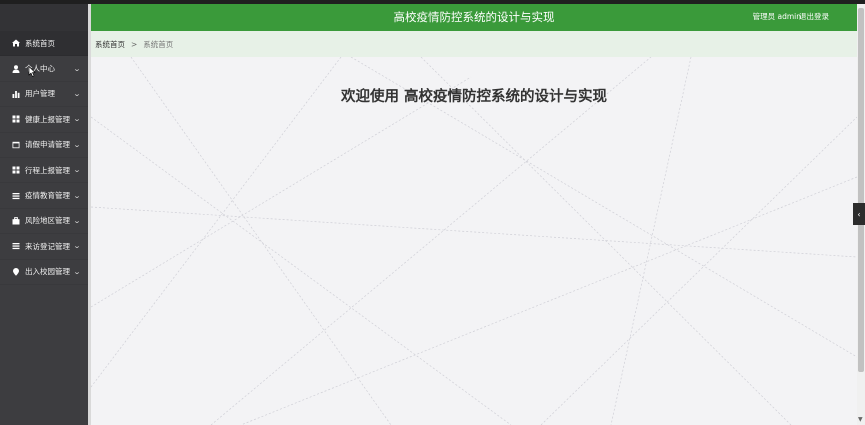 This screenshot has height=425, width=865. I want to click on sidebar-item-risk-area: 风险地区管理 ⌄, so click(44, 222).